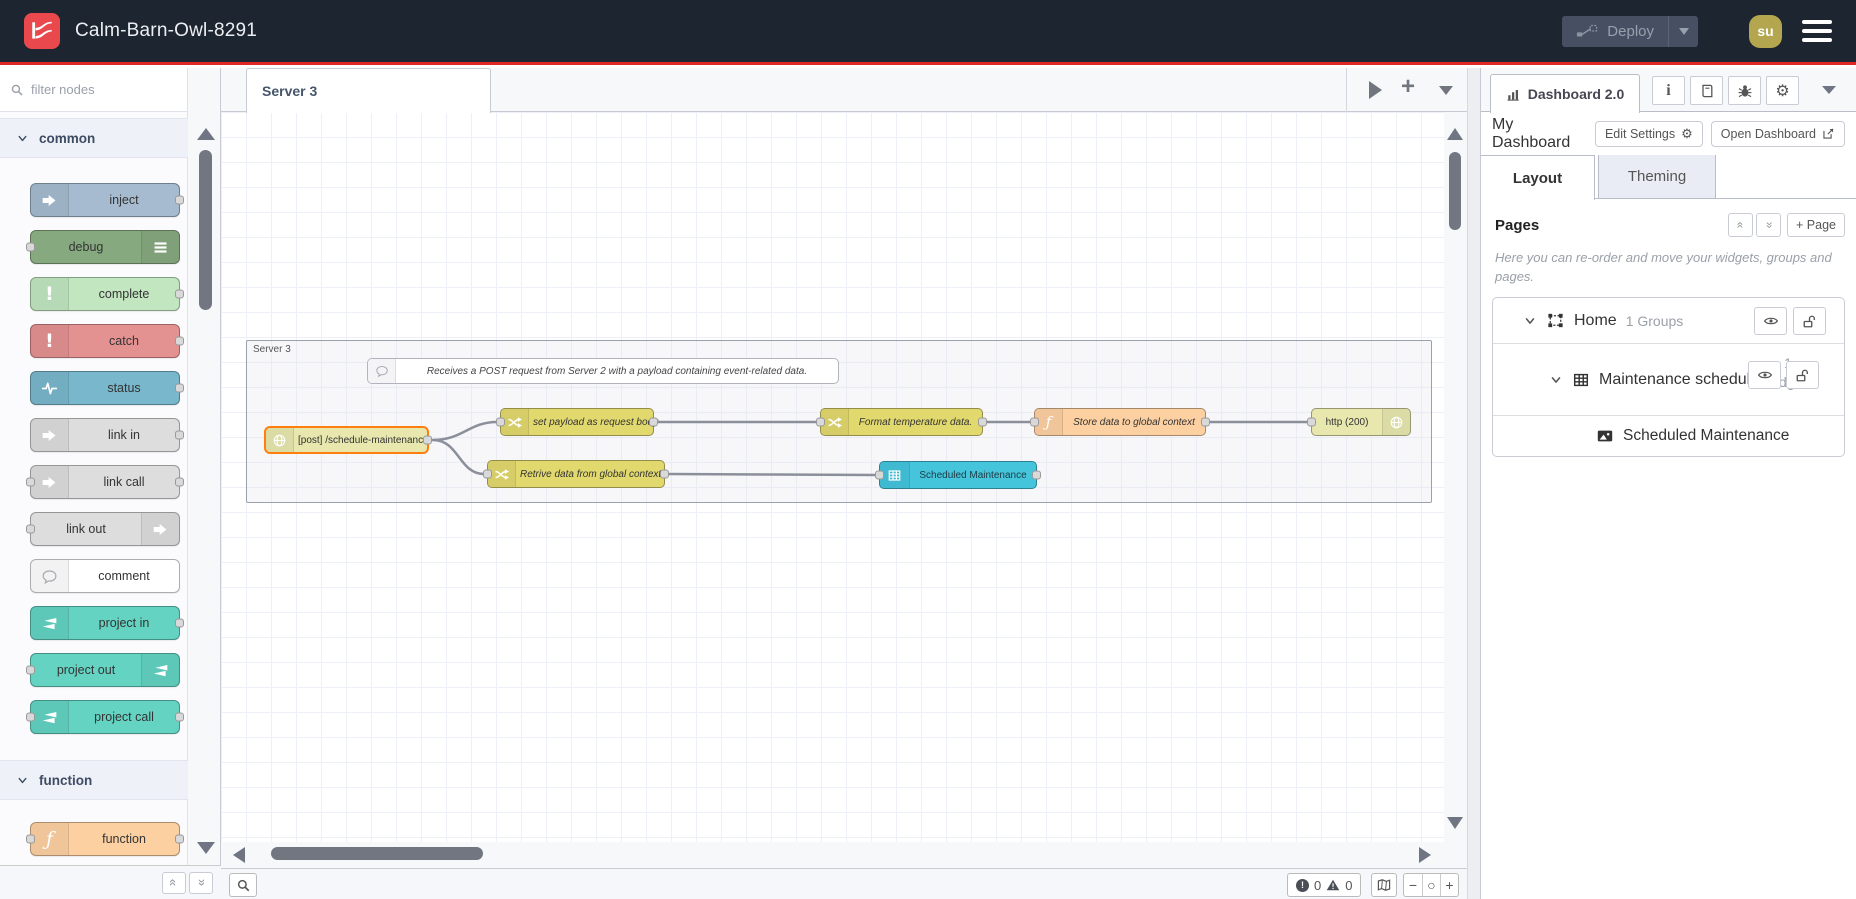 The height and width of the screenshot is (899, 1856). I want to click on help-button, so click(1706, 90).